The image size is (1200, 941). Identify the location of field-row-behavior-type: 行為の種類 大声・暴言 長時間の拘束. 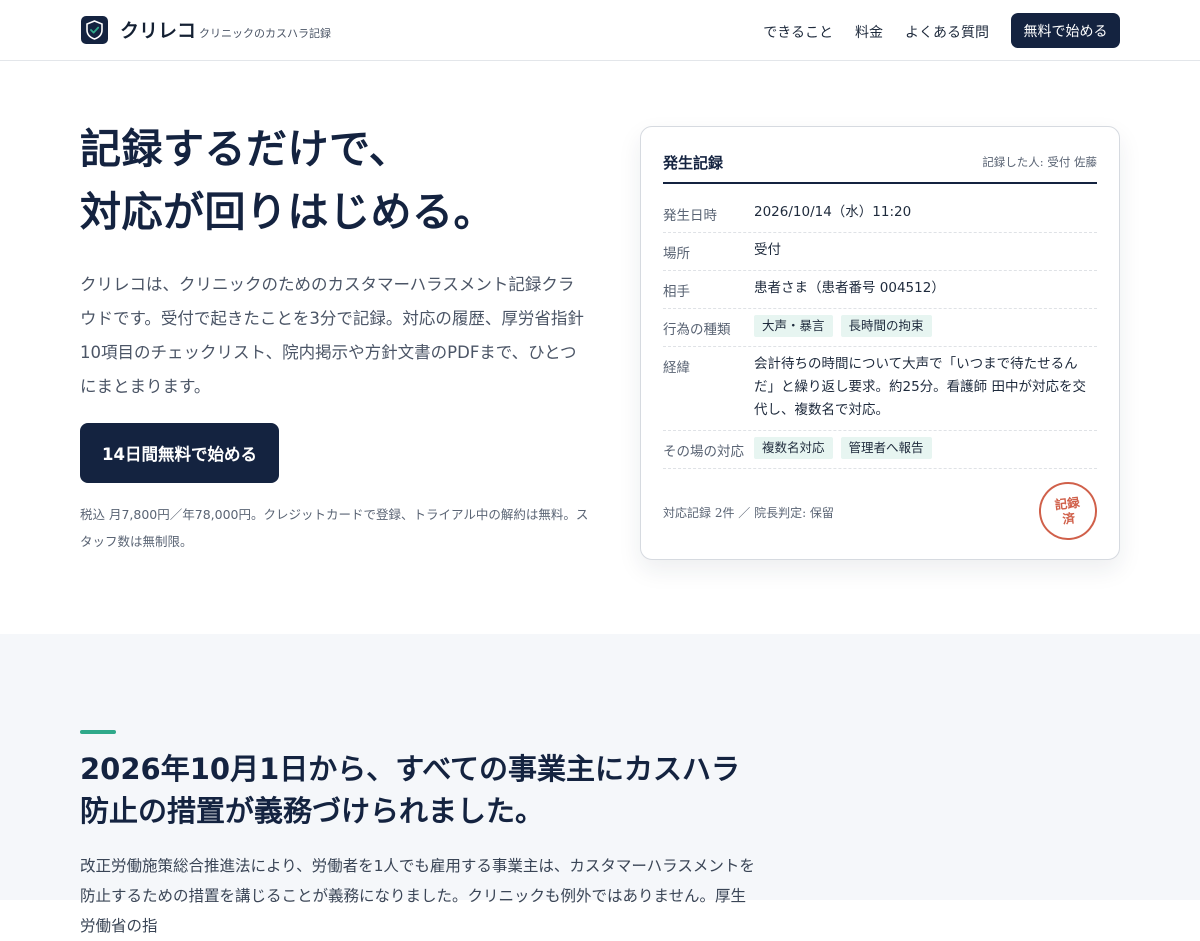
(880, 328).